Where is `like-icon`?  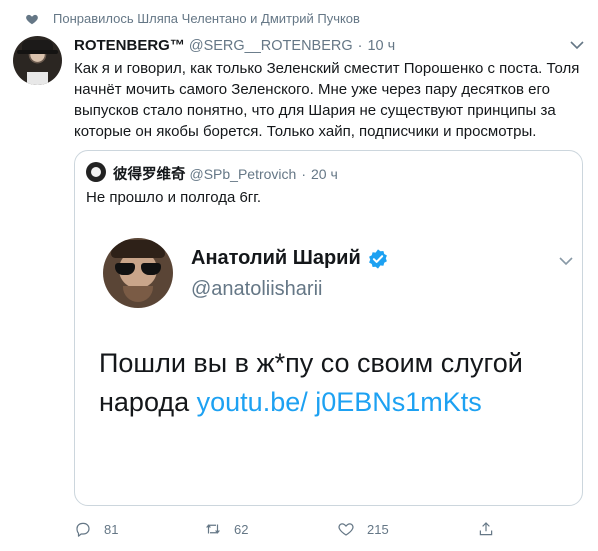
like-icon is located at coordinates (346, 529).